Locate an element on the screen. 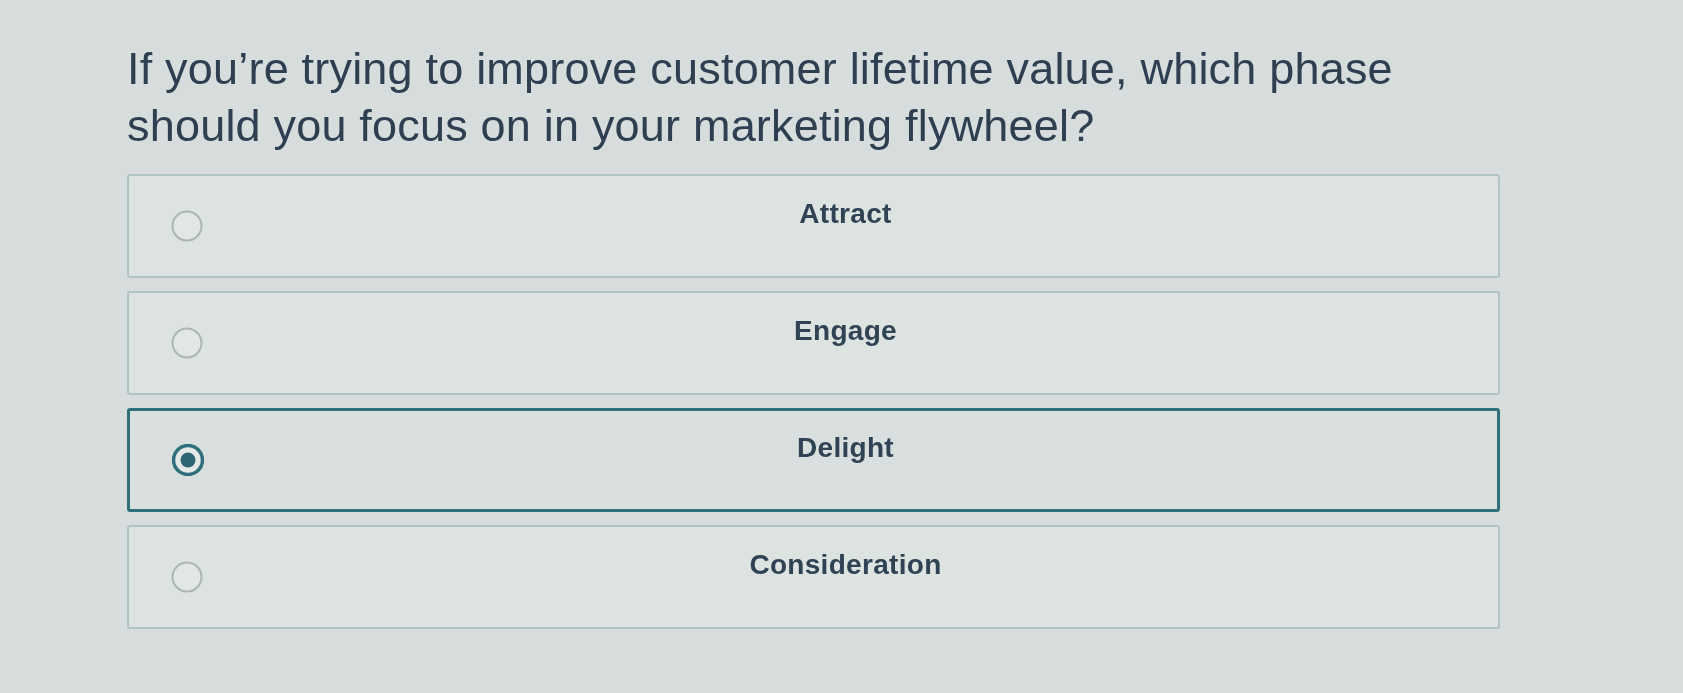  option-label: Consideration is located at coordinates (845, 565).